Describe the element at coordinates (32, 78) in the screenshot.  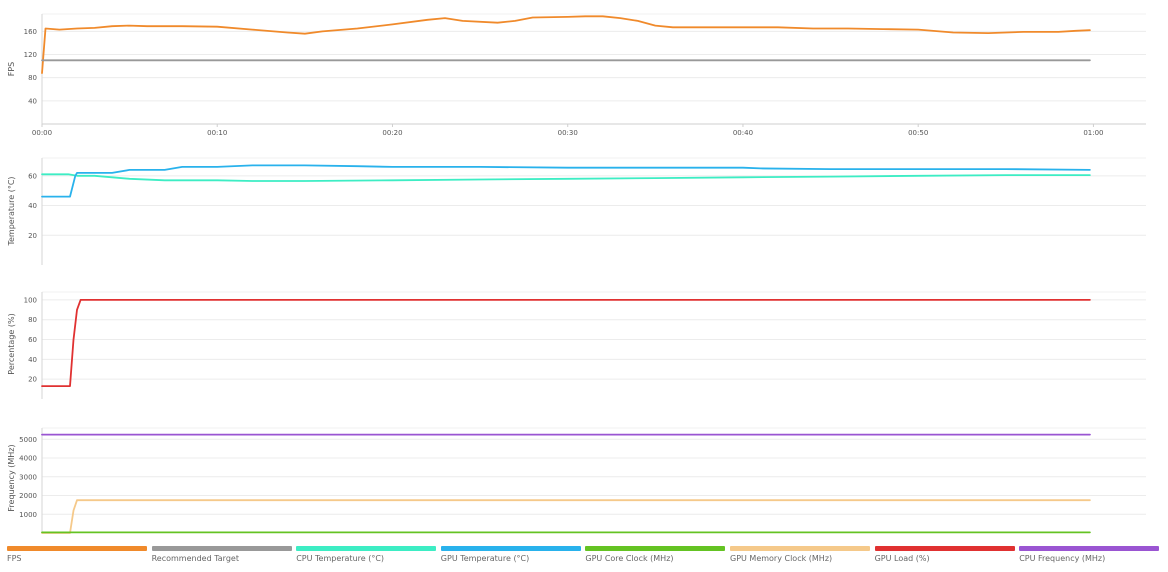
I see `y-tick-label-0-1: 80` at that location.